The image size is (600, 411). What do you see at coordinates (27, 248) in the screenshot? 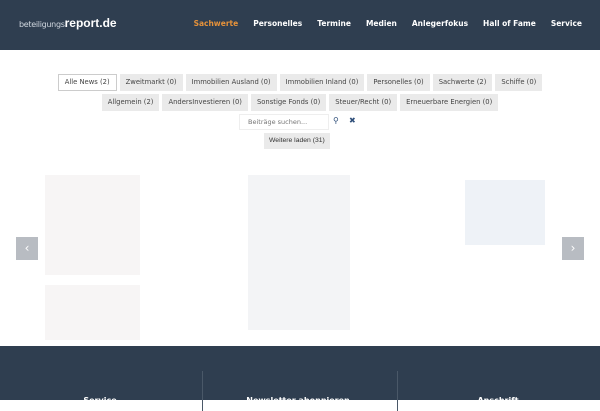
I see `carousel-prev-button: ‹` at bounding box center [27, 248].